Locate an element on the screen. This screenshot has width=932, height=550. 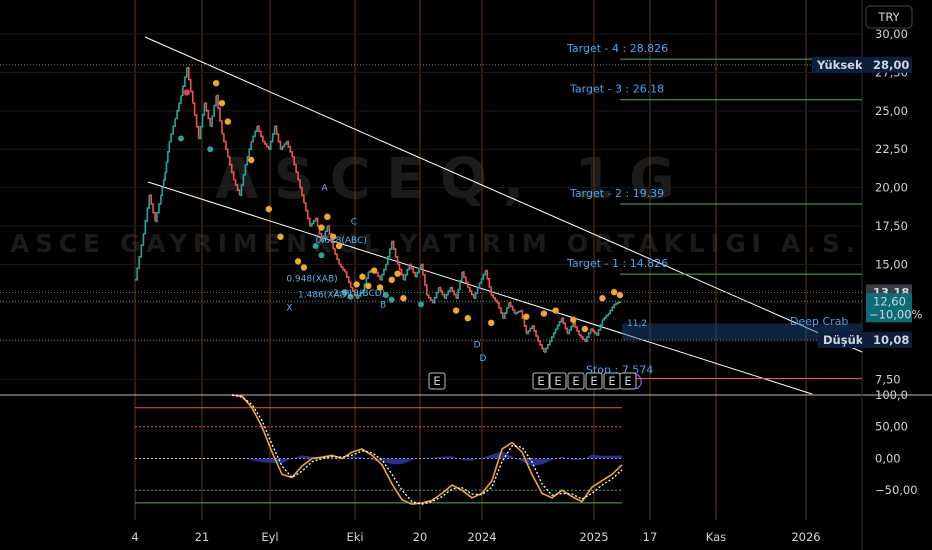
time-axis: 4 21 Eyl Eki 20 2024 2025 17 Kas 2026 is located at coordinates (475, 537).